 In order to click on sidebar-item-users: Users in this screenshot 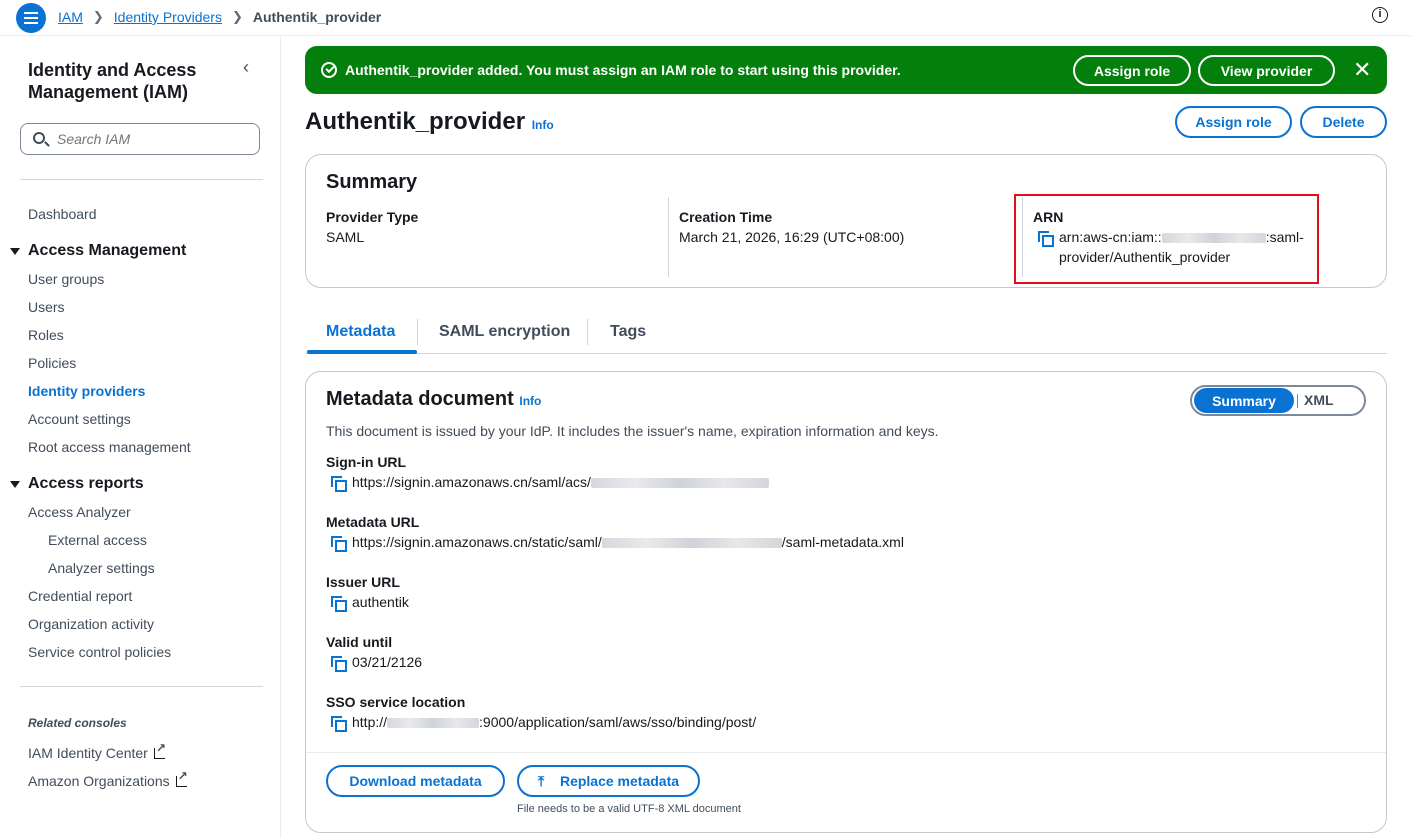, I will do `click(46, 307)`.